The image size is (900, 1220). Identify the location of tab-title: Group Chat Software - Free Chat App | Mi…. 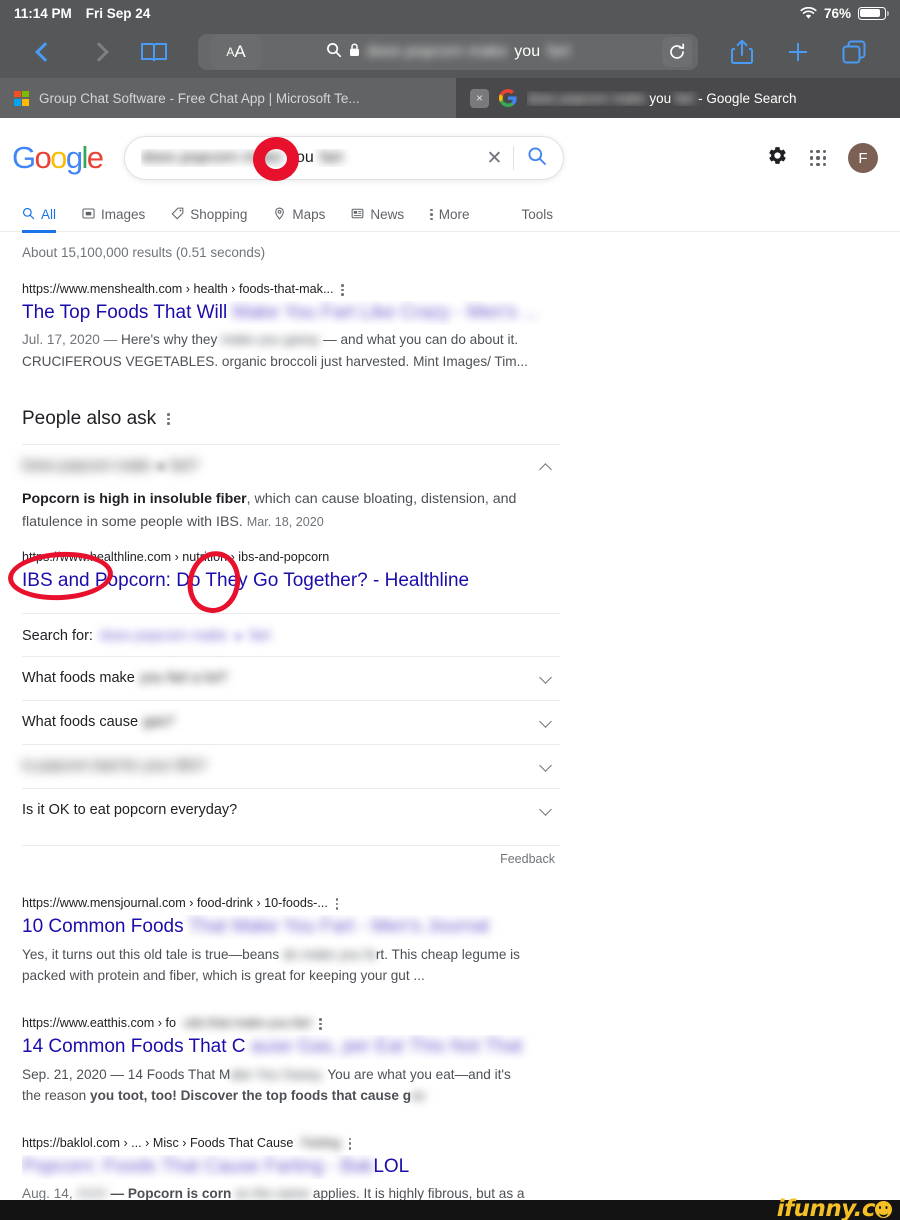
(199, 98).